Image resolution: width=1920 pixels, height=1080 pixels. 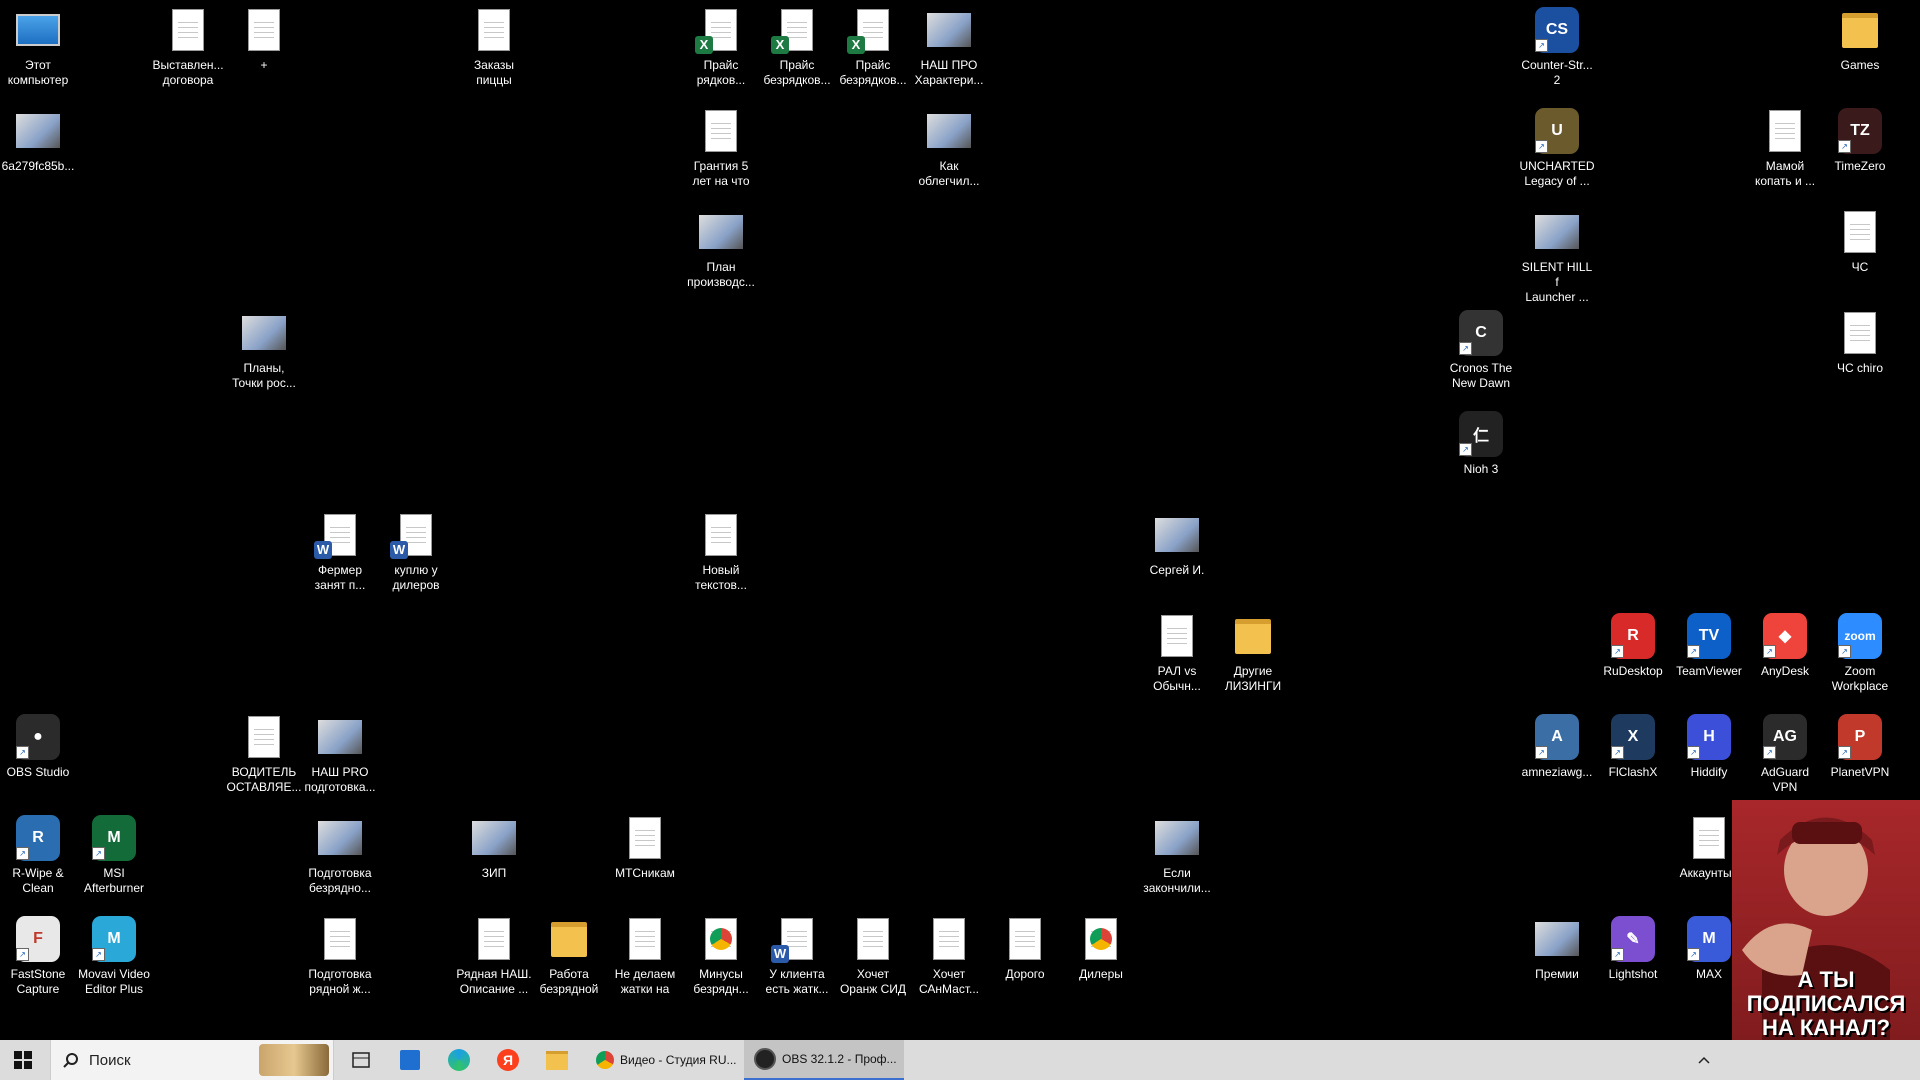 What do you see at coordinates (1709, 636) in the screenshot?
I see `app-icon: TV ↗` at bounding box center [1709, 636].